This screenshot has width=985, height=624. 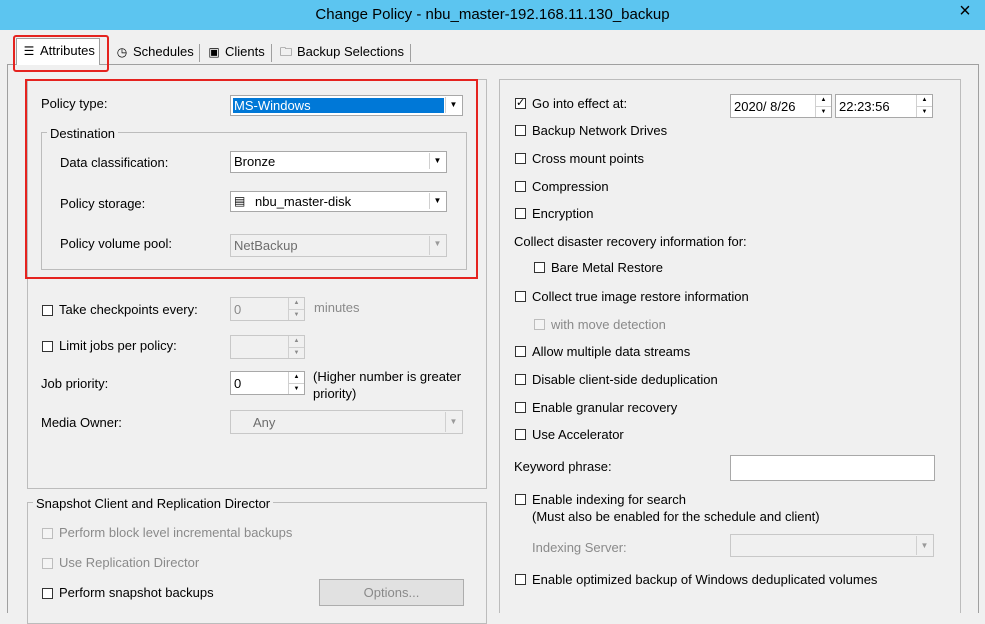 What do you see at coordinates (520, 213) in the screenshot?
I see `encryption-checkbox` at bounding box center [520, 213].